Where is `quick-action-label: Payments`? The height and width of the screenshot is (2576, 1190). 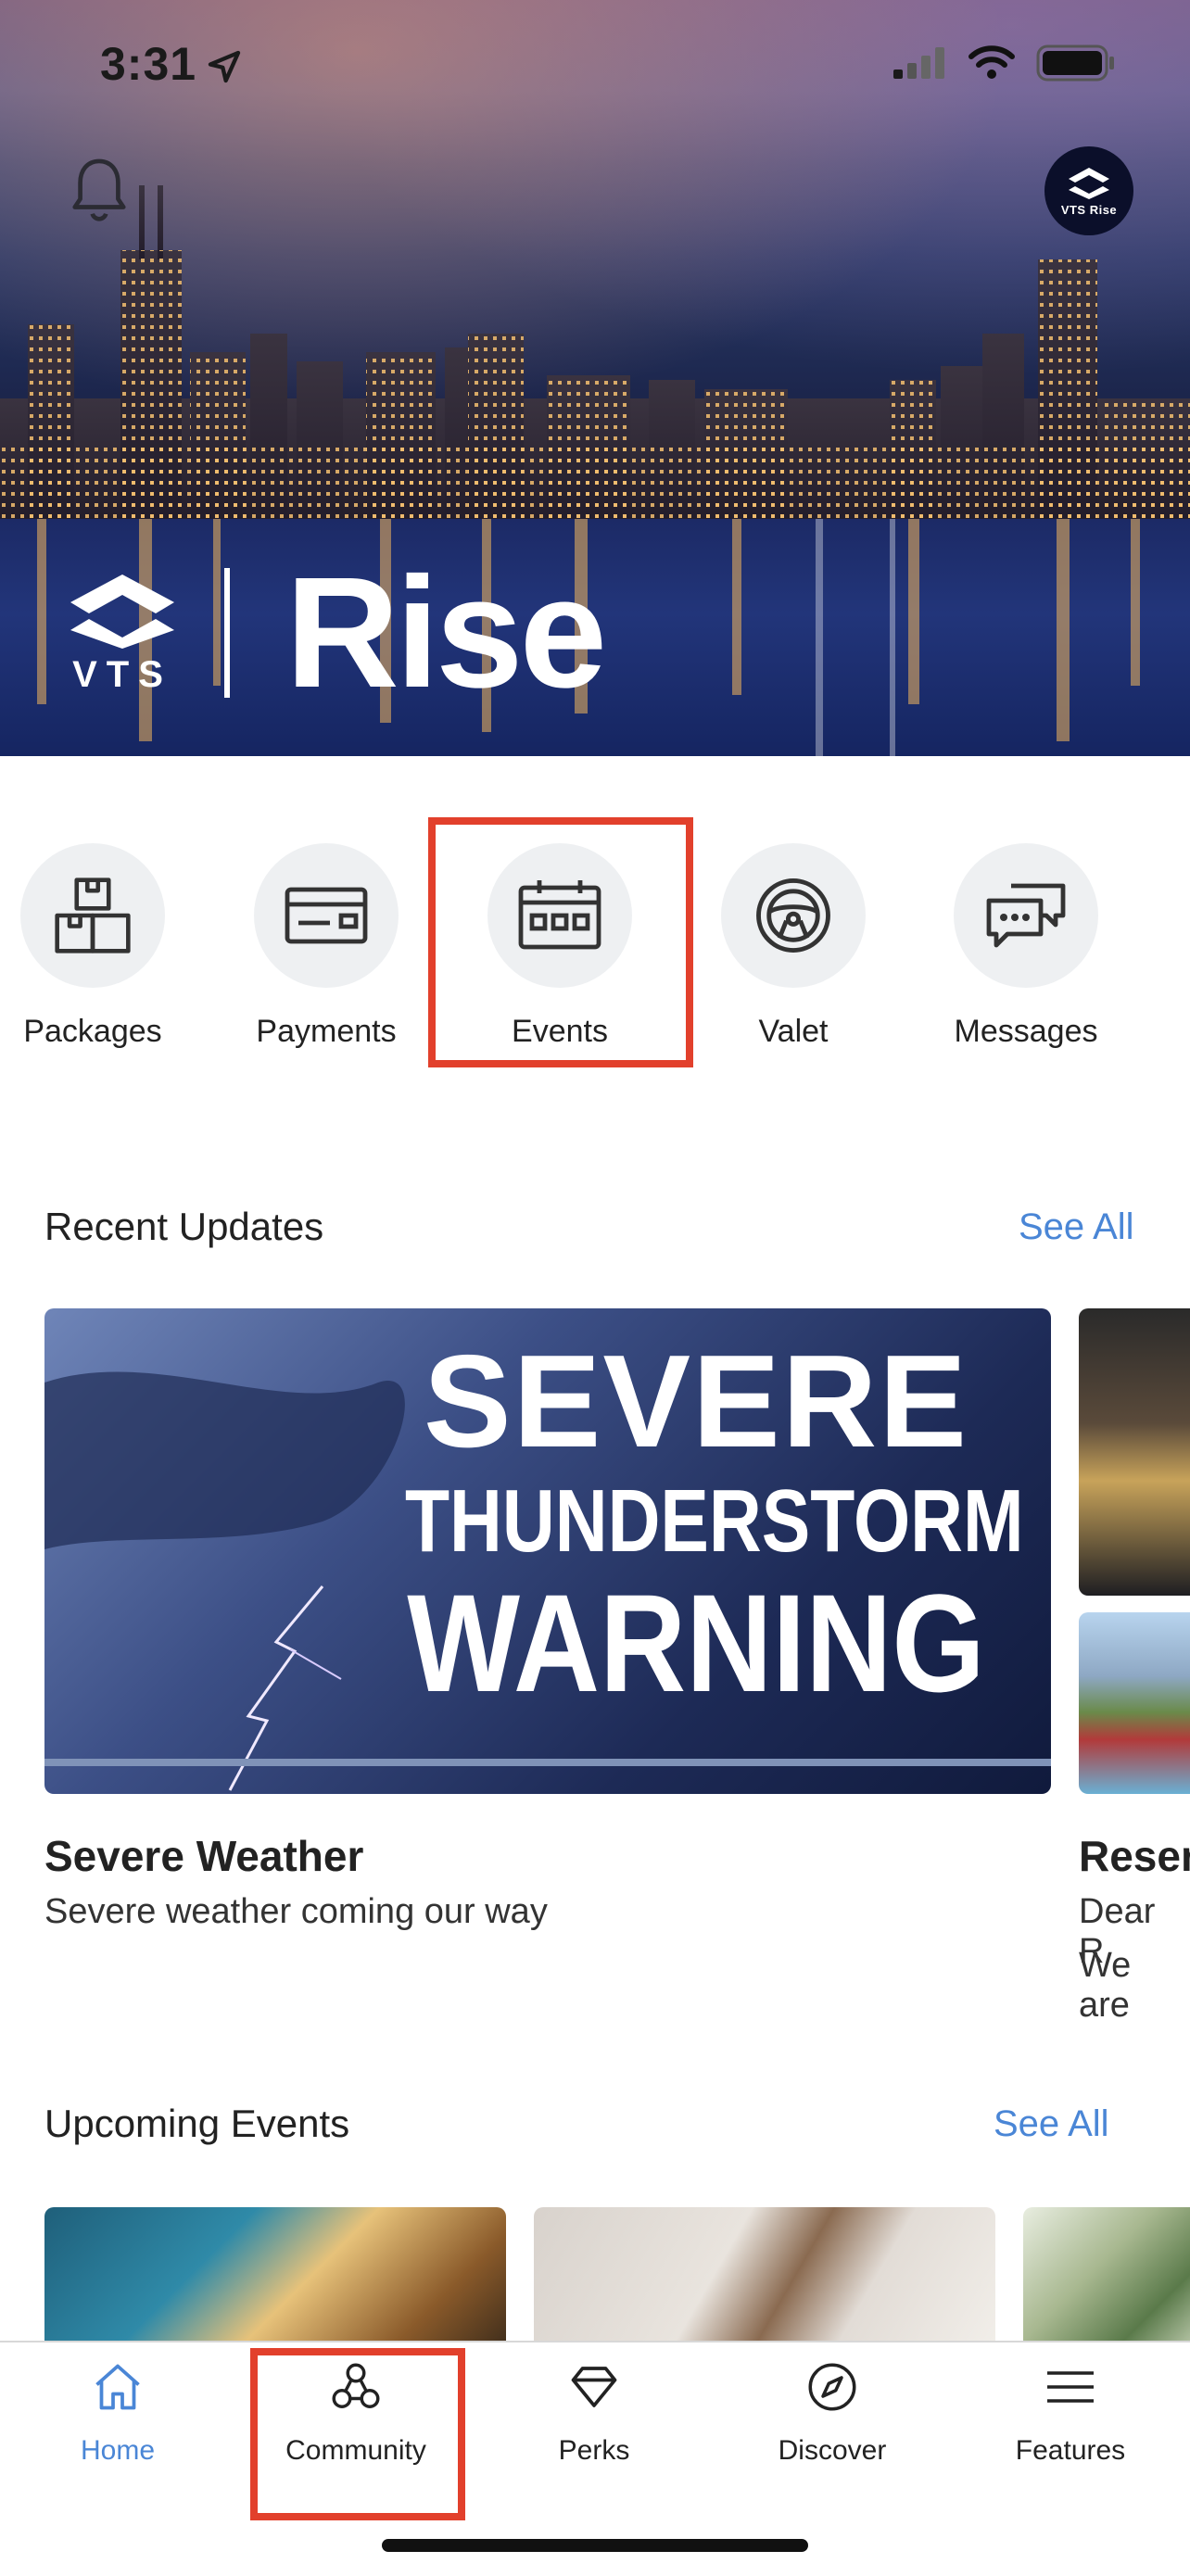 quick-action-label: Payments is located at coordinates (326, 1031).